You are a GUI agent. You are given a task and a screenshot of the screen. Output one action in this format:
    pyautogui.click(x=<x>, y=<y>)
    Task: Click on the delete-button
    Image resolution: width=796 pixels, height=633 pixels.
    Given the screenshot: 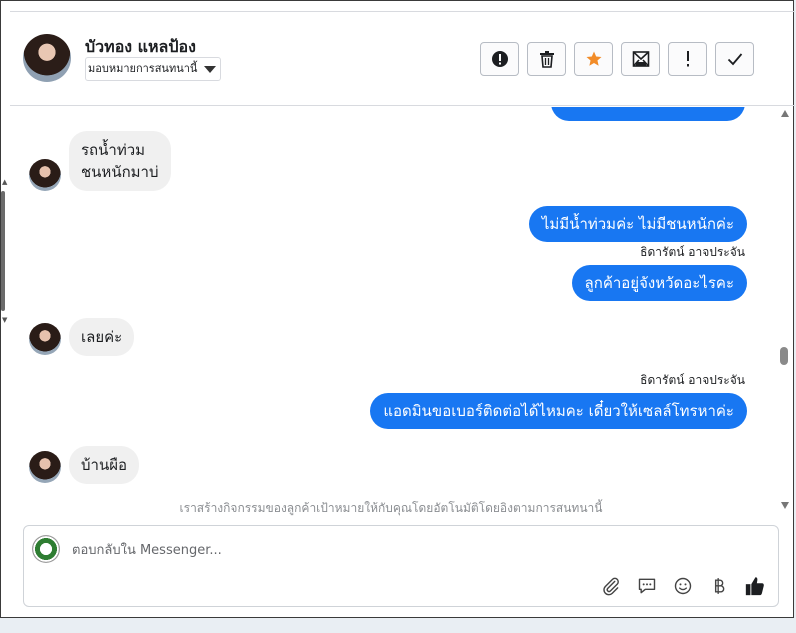 What is the action you would take?
    pyautogui.click(x=546, y=59)
    